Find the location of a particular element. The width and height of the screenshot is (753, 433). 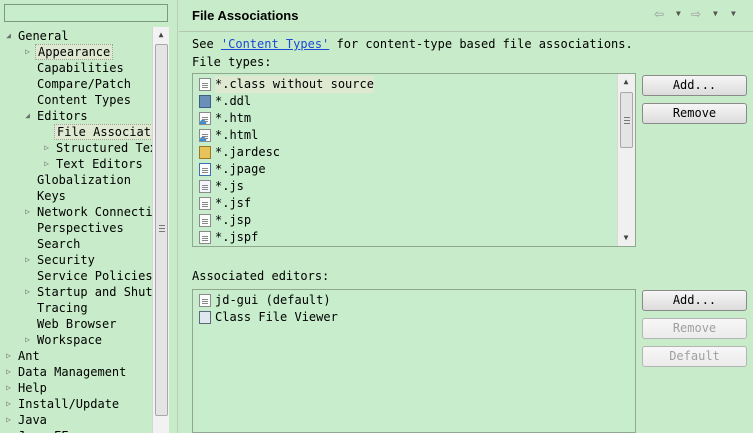

tree-item: ▷Java EE is located at coordinates (76, 430).